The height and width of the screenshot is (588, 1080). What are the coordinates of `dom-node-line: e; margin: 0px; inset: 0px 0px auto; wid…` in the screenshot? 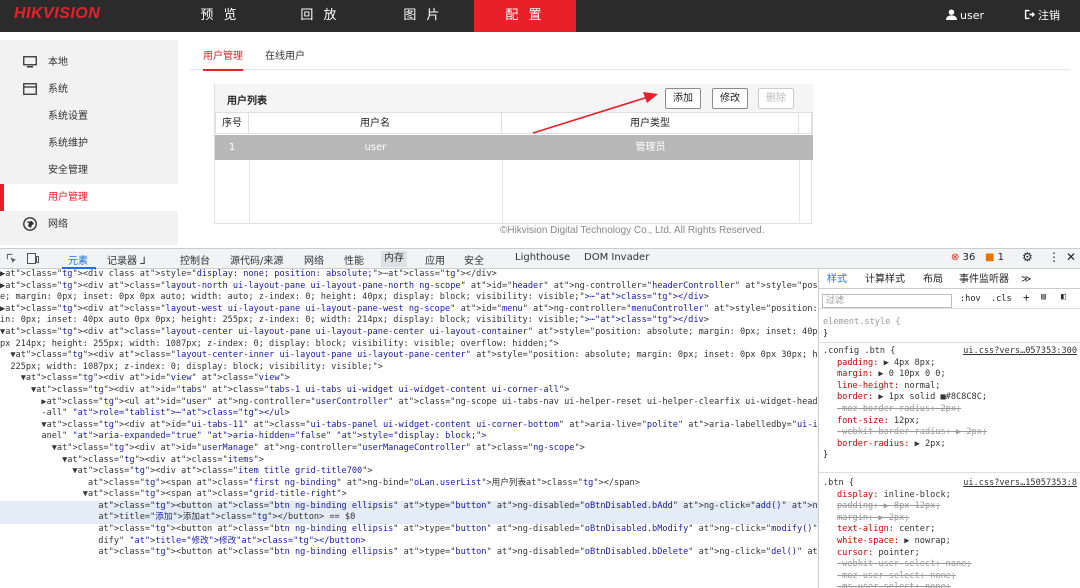 It's located at (409, 298).